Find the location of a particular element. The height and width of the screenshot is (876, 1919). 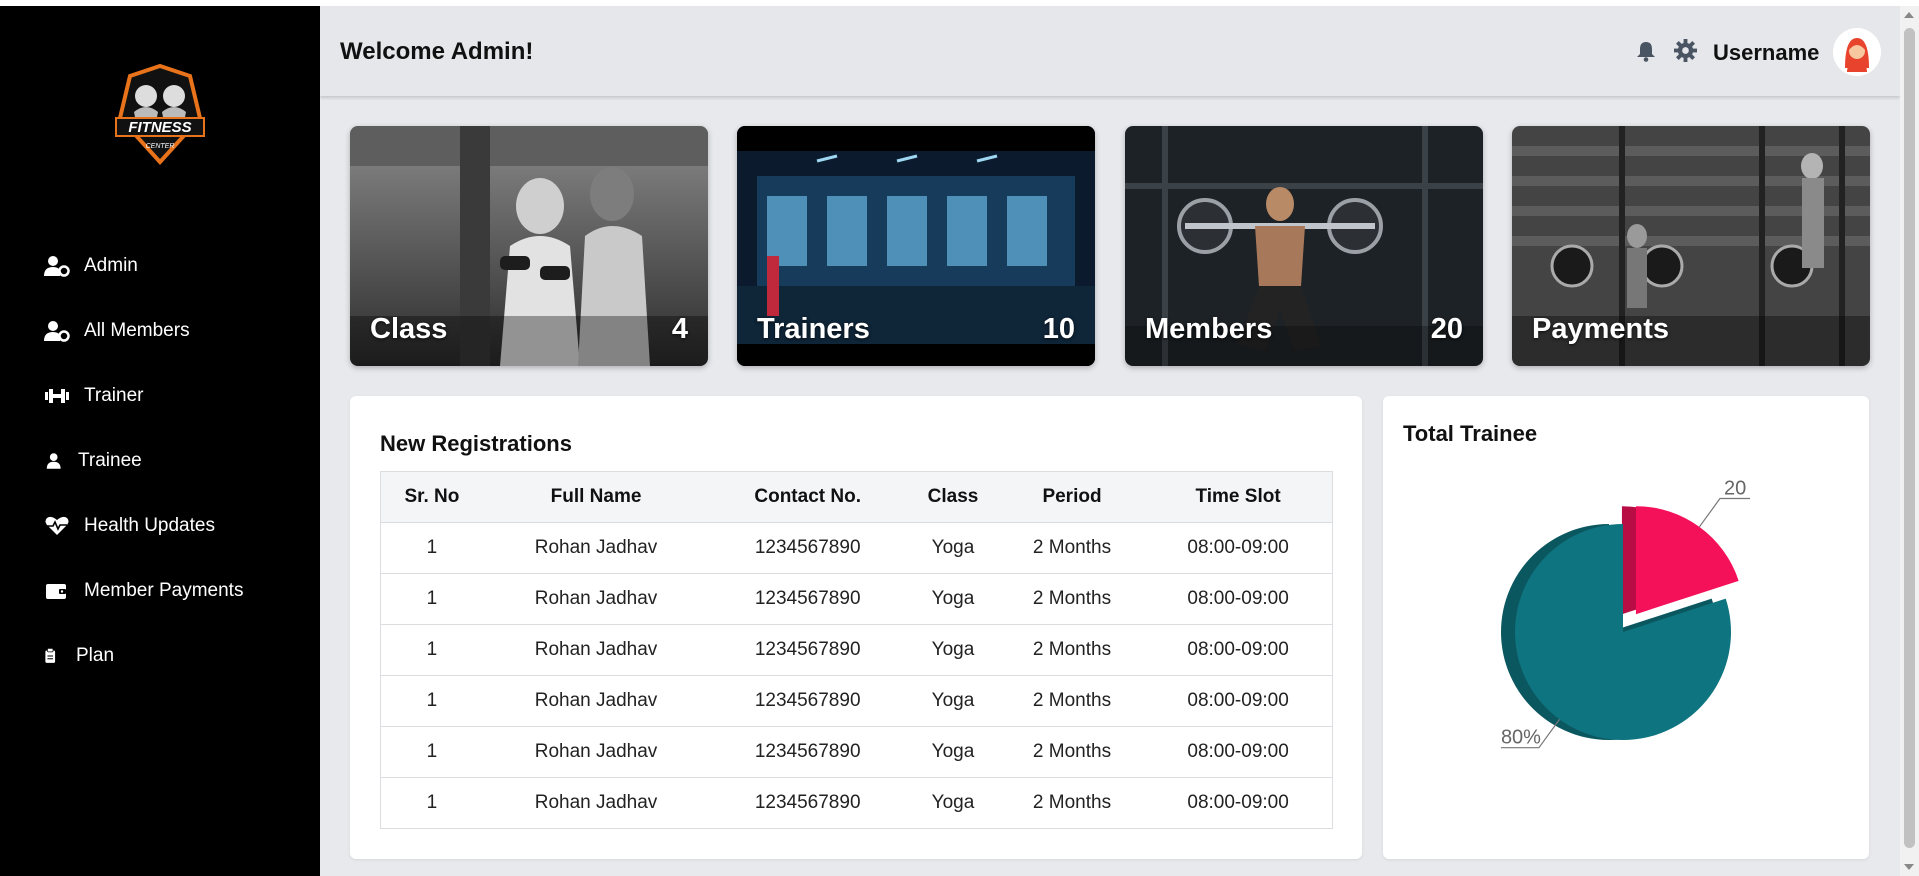

trainers-card: Trainers 10 is located at coordinates (916, 246).